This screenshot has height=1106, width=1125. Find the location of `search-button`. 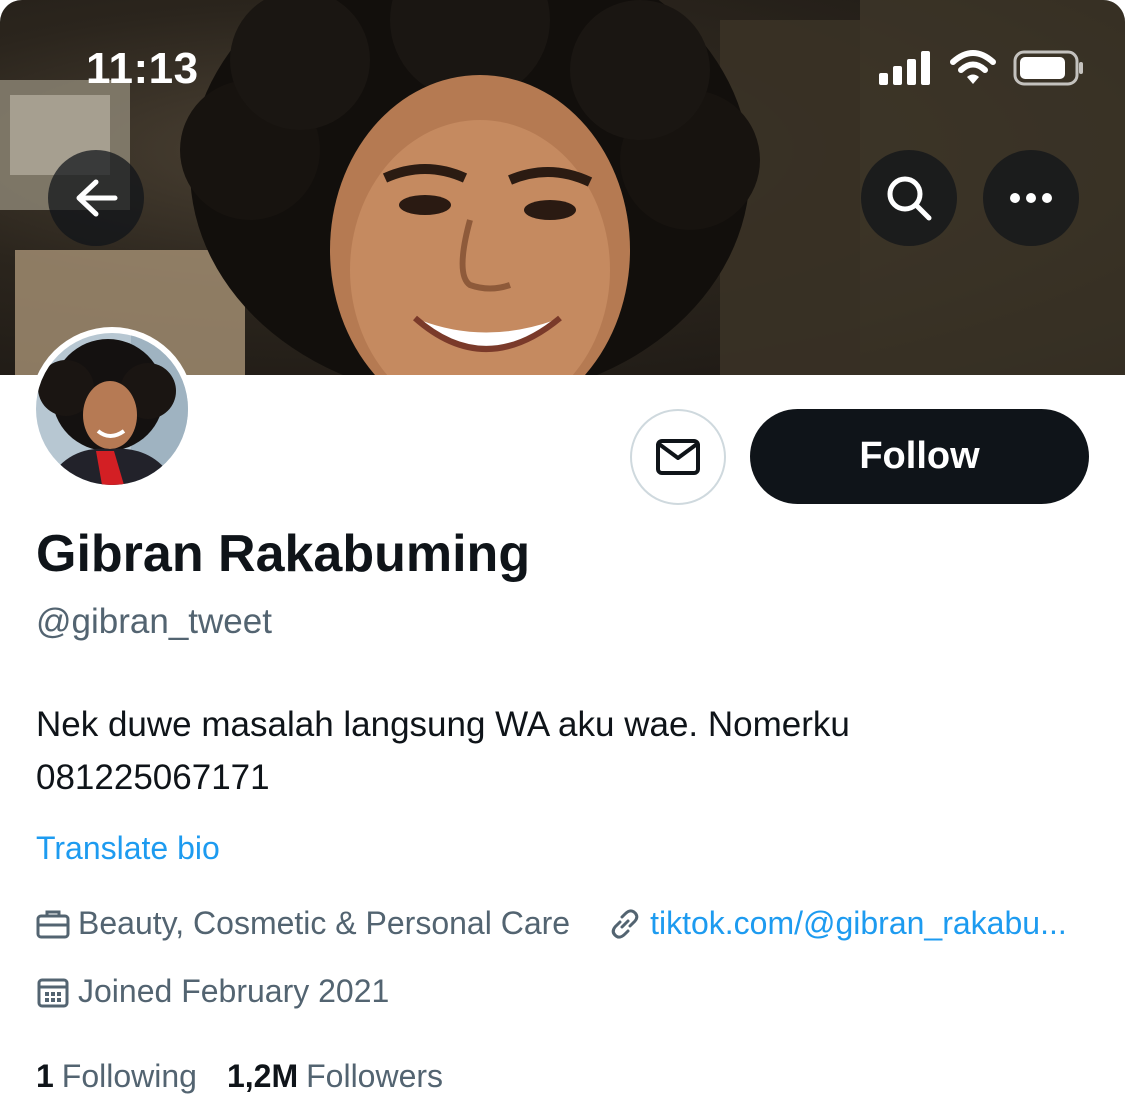

search-button is located at coordinates (909, 198).